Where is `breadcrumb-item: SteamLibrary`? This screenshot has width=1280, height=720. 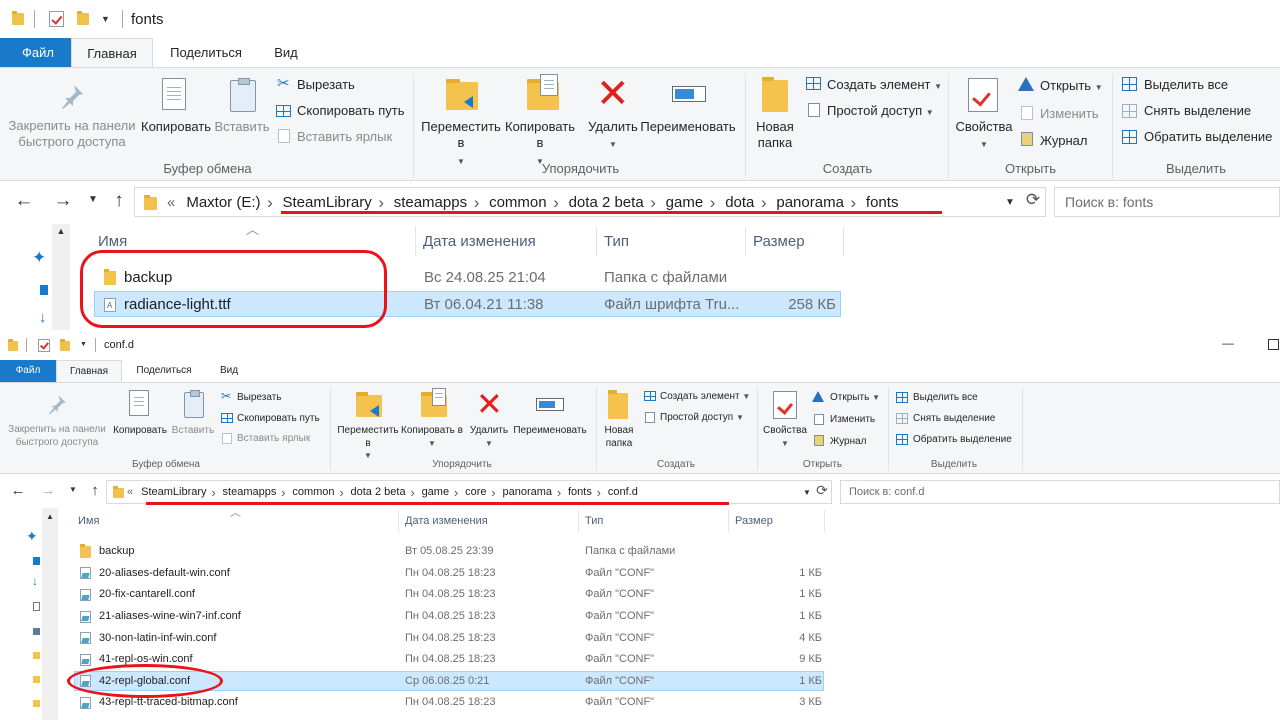 breadcrumb-item: SteamLibrary is located at coordinates (327, 202).